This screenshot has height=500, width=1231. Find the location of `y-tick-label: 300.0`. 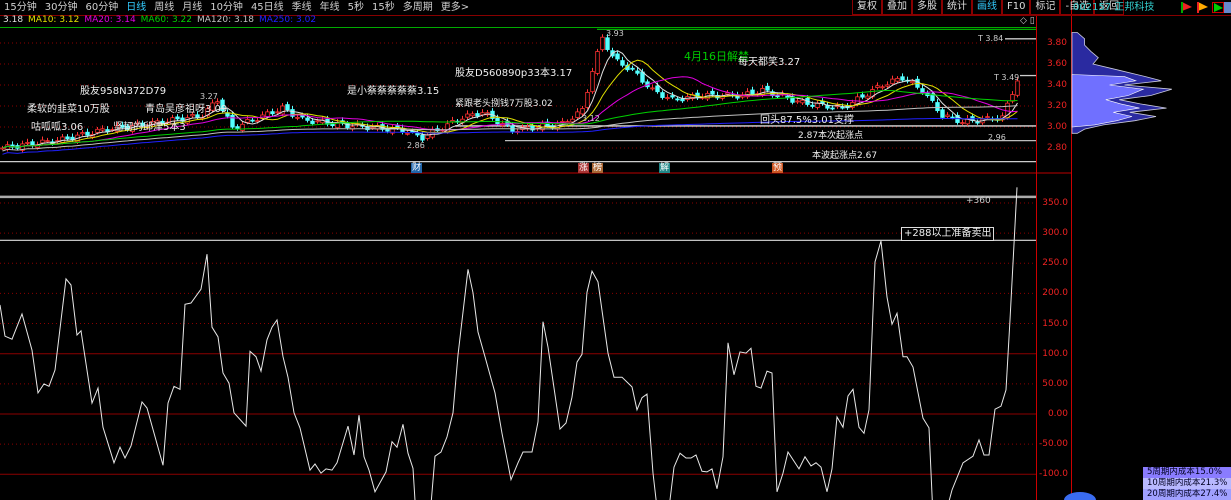

y-tick-label: 300.0 is located at coordinates (1055, 233).